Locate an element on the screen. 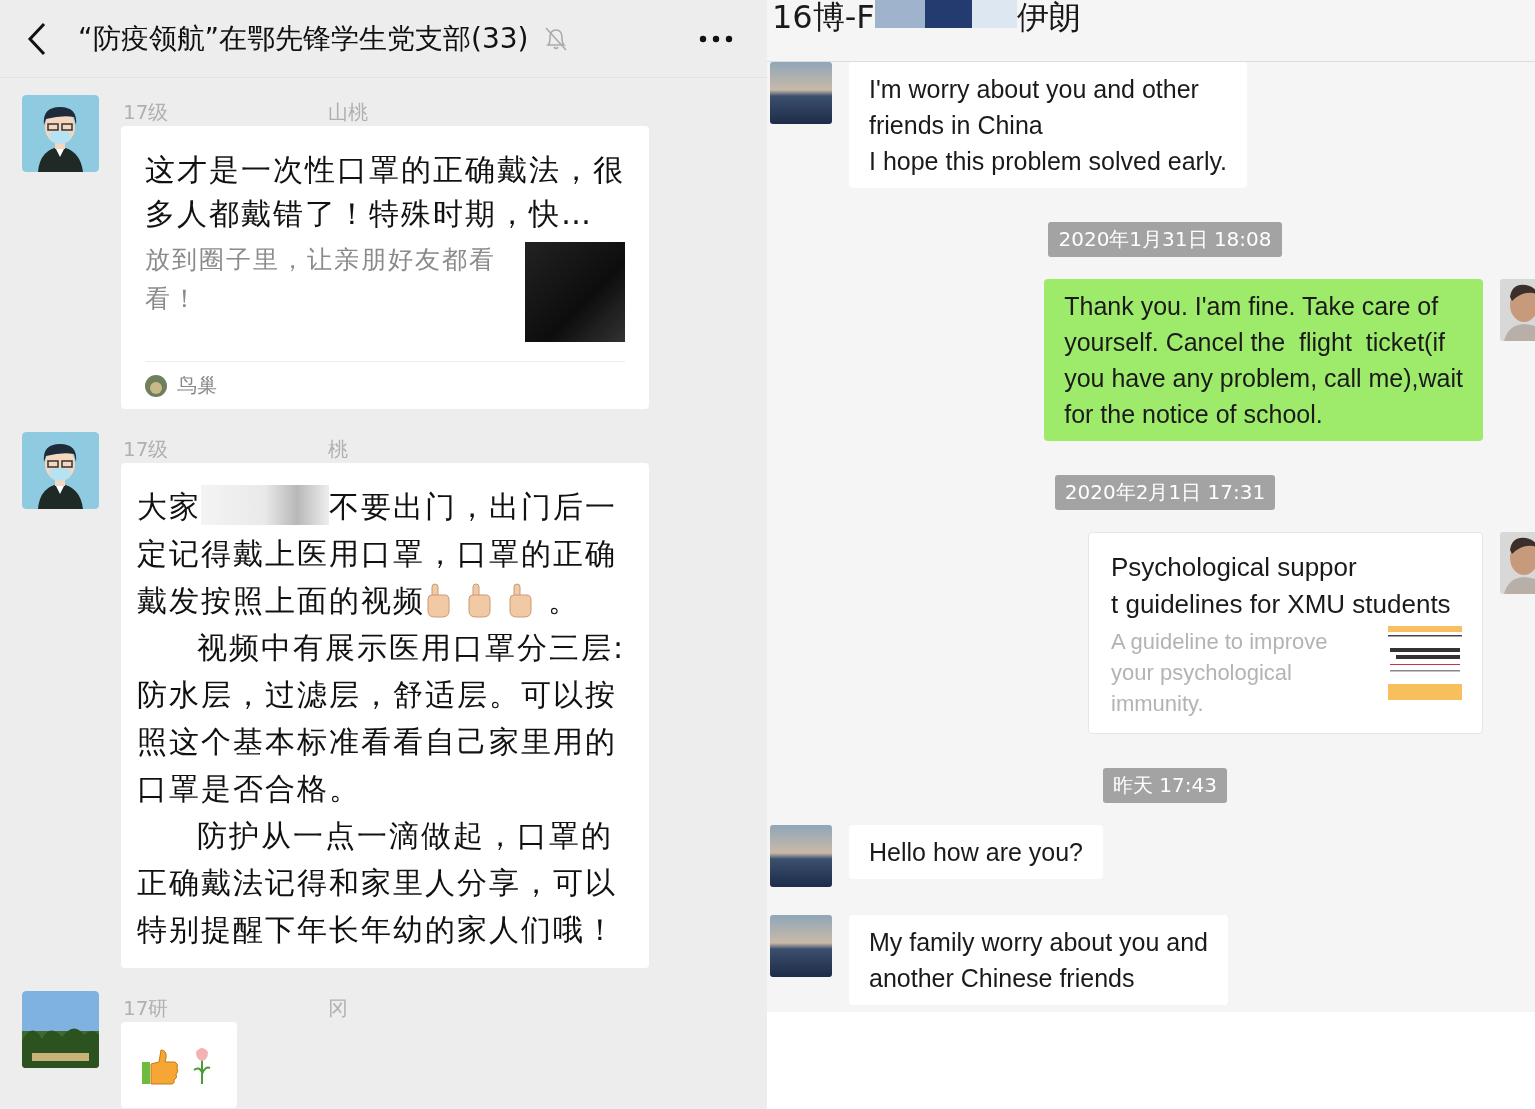  chat-title: 伊朗 is located at coordinates (1048, 17).